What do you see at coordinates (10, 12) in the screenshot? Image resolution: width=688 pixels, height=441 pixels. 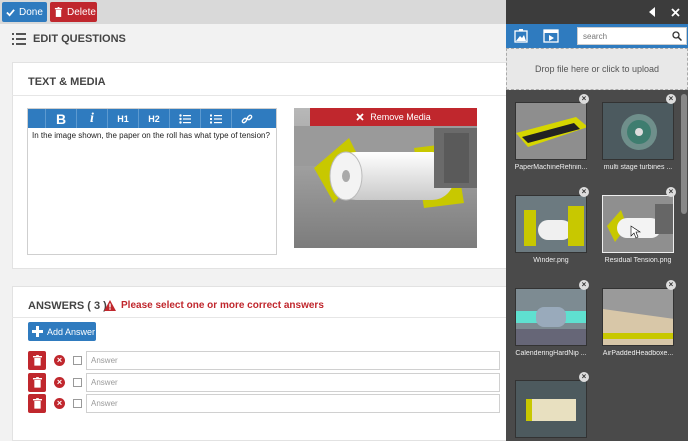 I see `check-icon` at bounding box center [10, 12].